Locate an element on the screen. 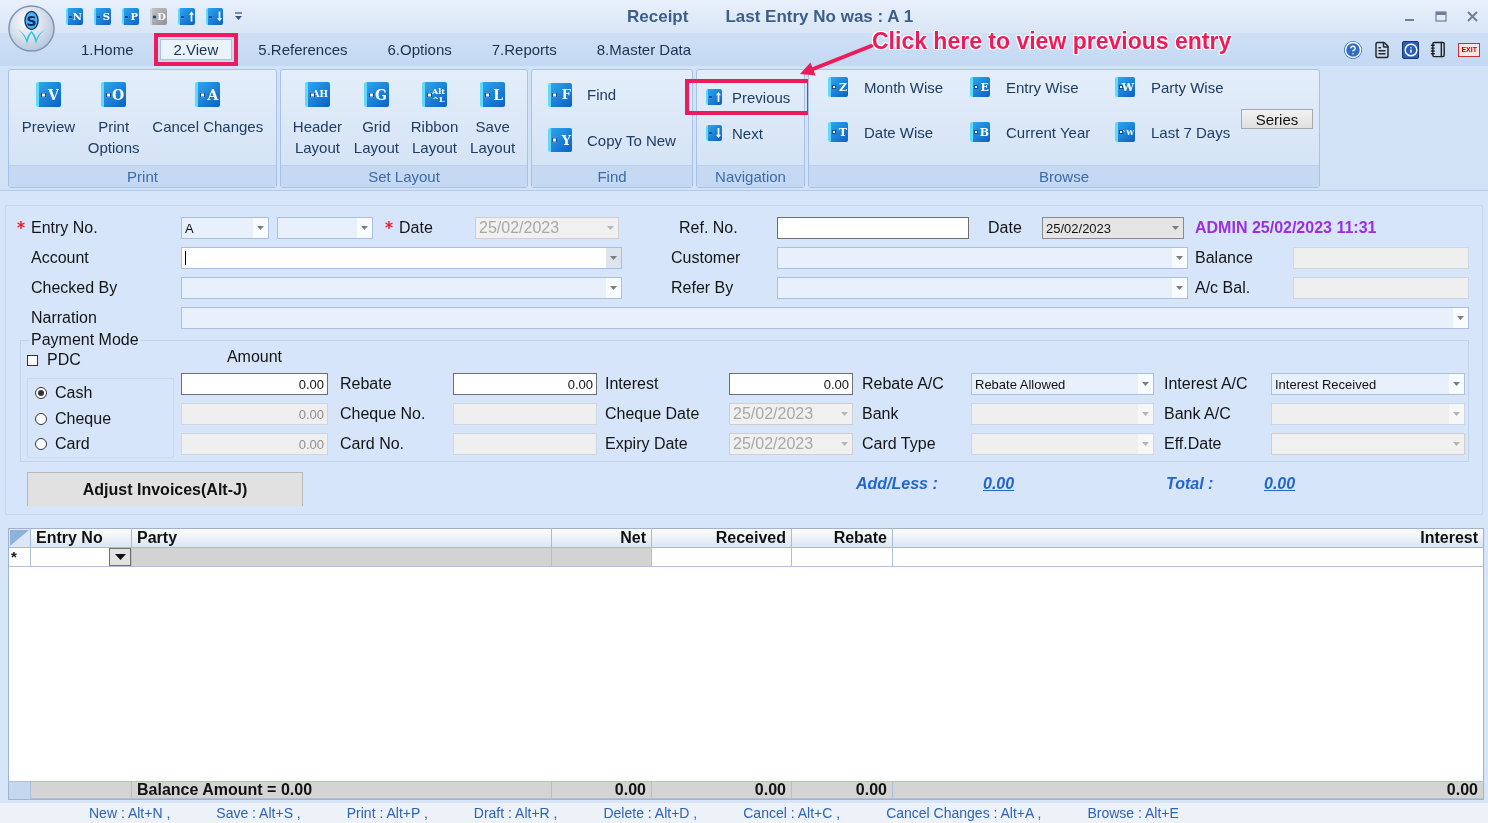  letter-tile-icon: F is located at coordinates (560, 94).